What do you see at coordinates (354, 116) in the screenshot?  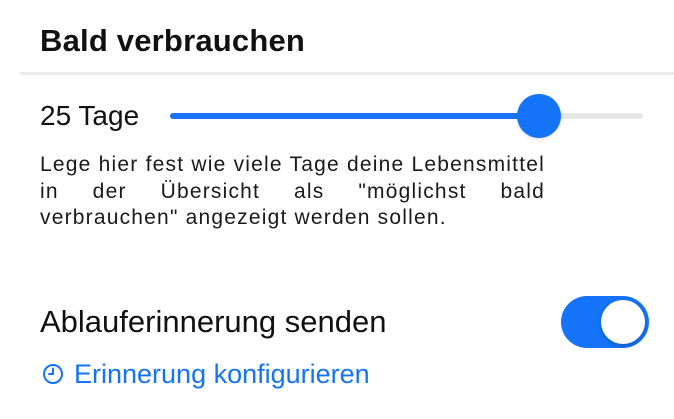 I see `slider-fill` at bounding box center [354, 116].